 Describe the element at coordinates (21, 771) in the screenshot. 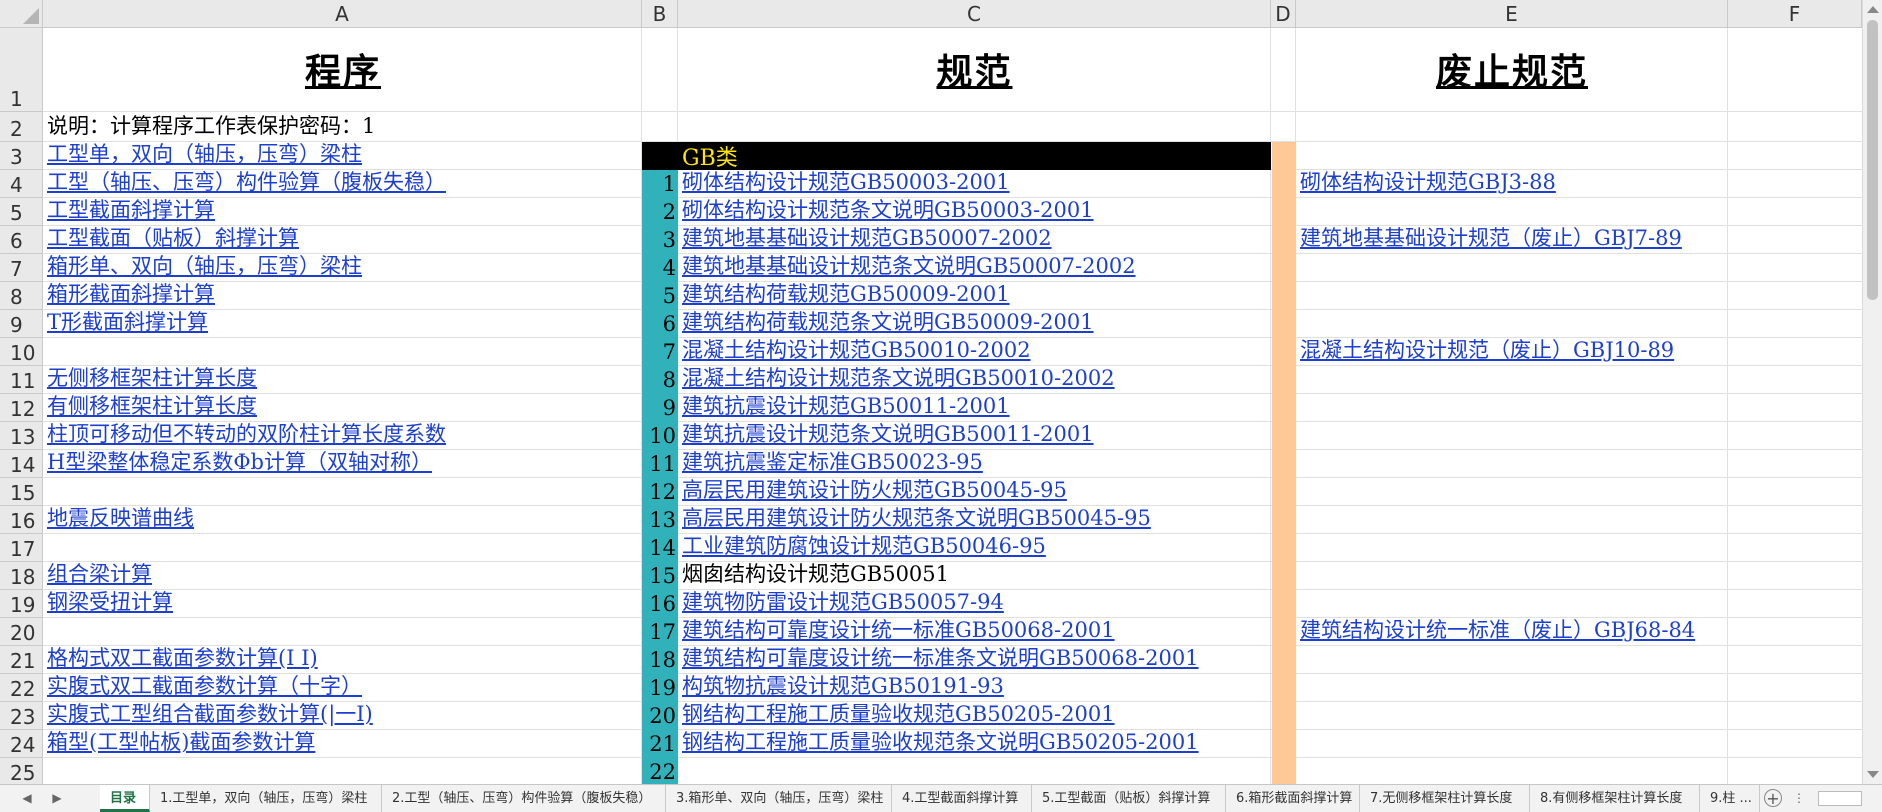

I see `row-header: 25` at that location.